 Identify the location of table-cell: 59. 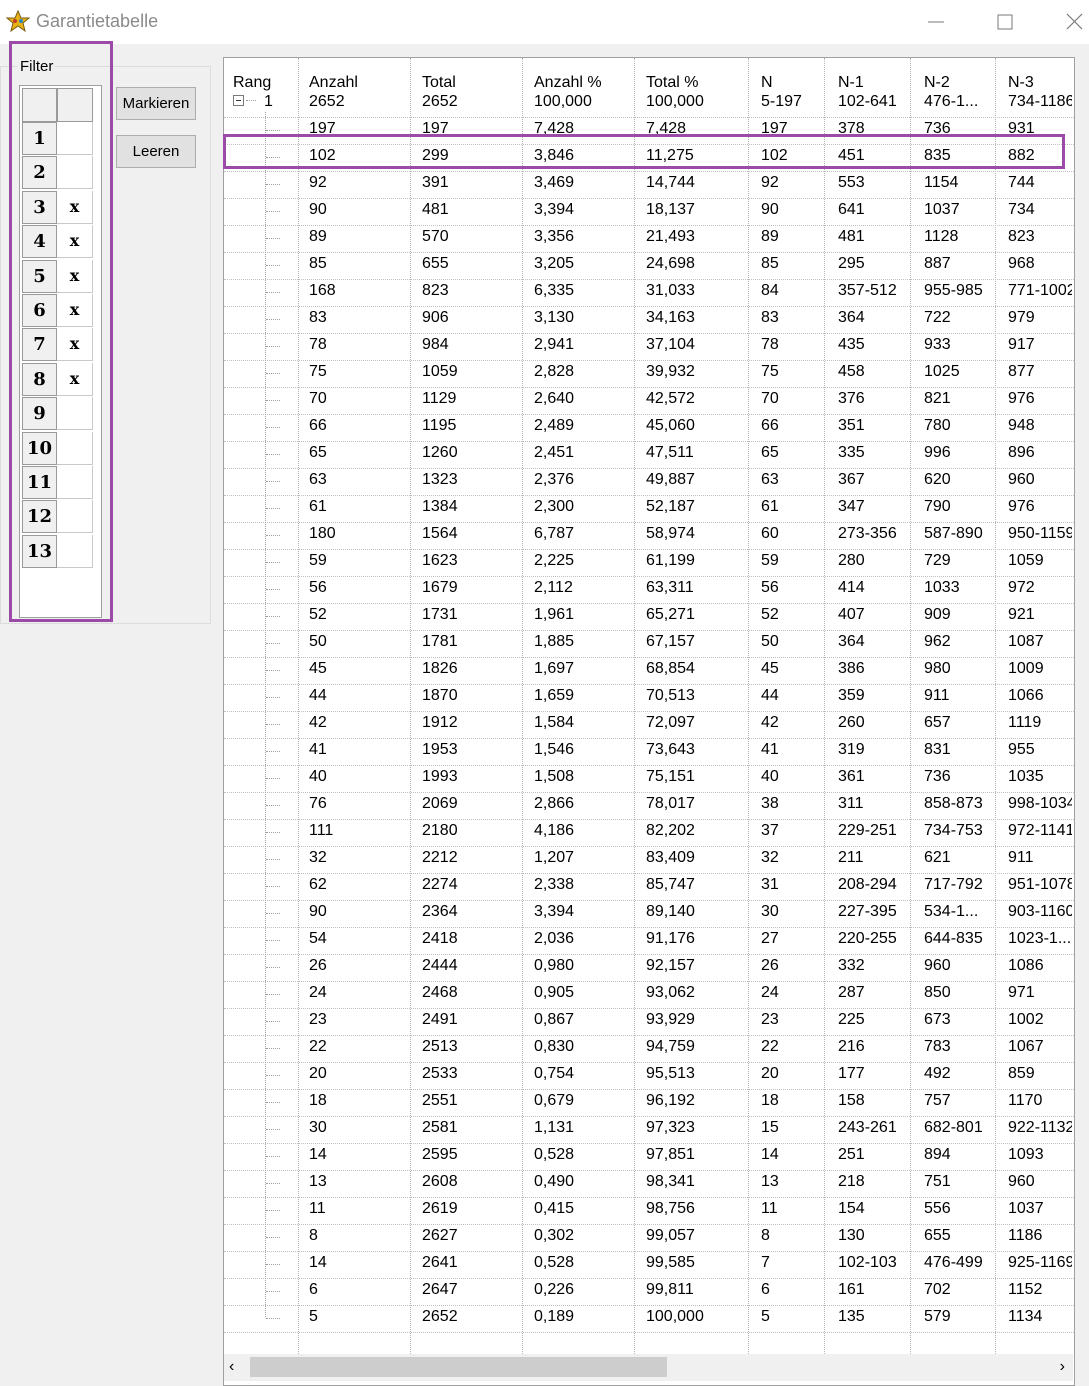
(796, 561).